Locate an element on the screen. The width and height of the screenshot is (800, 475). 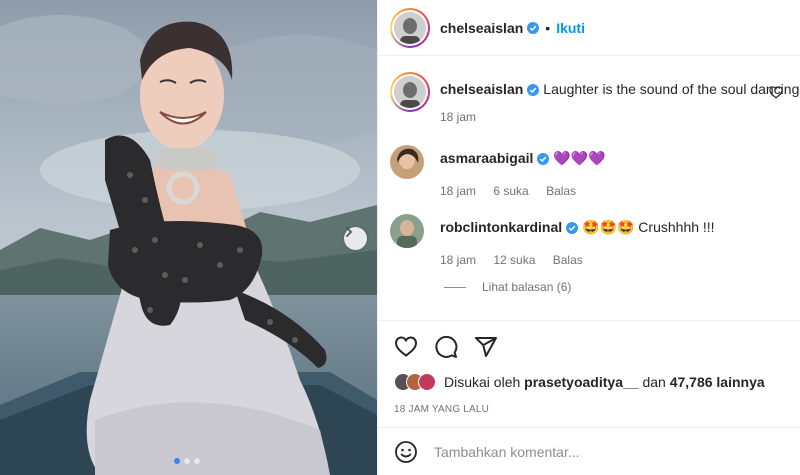
likes-joiner: dan is located at coordinates (654, 382).